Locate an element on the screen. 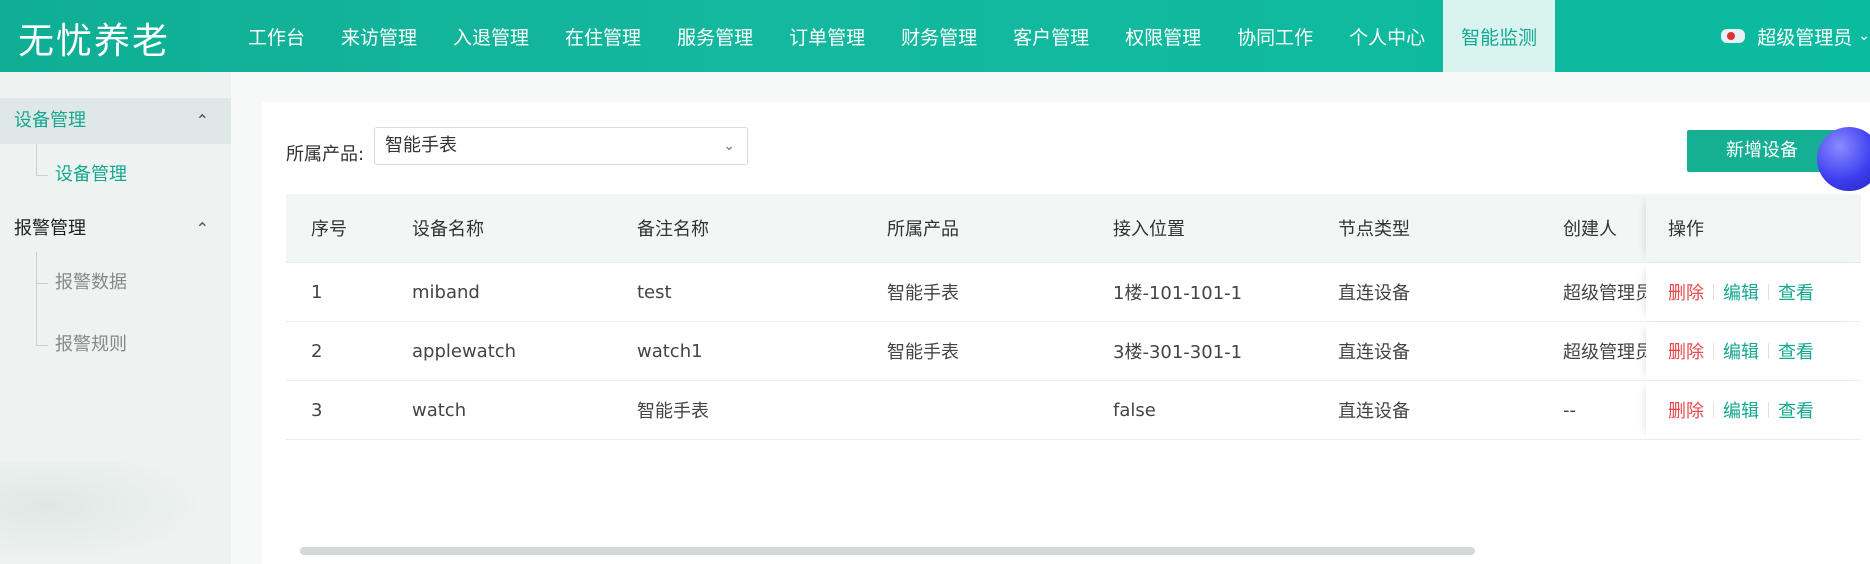 The height and width of the screenshot is (564, 1870). product-filter-label: 所属产品: is located at coordinates (325, 154).